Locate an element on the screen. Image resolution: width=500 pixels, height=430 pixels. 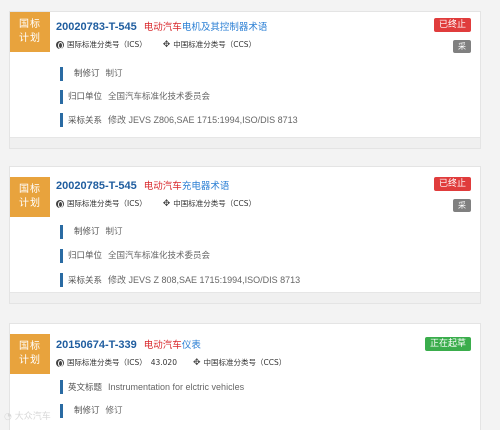
standard-title-link: 20020785-T-545 电动汽车充电器术语 is located at coordinates (142, 185).